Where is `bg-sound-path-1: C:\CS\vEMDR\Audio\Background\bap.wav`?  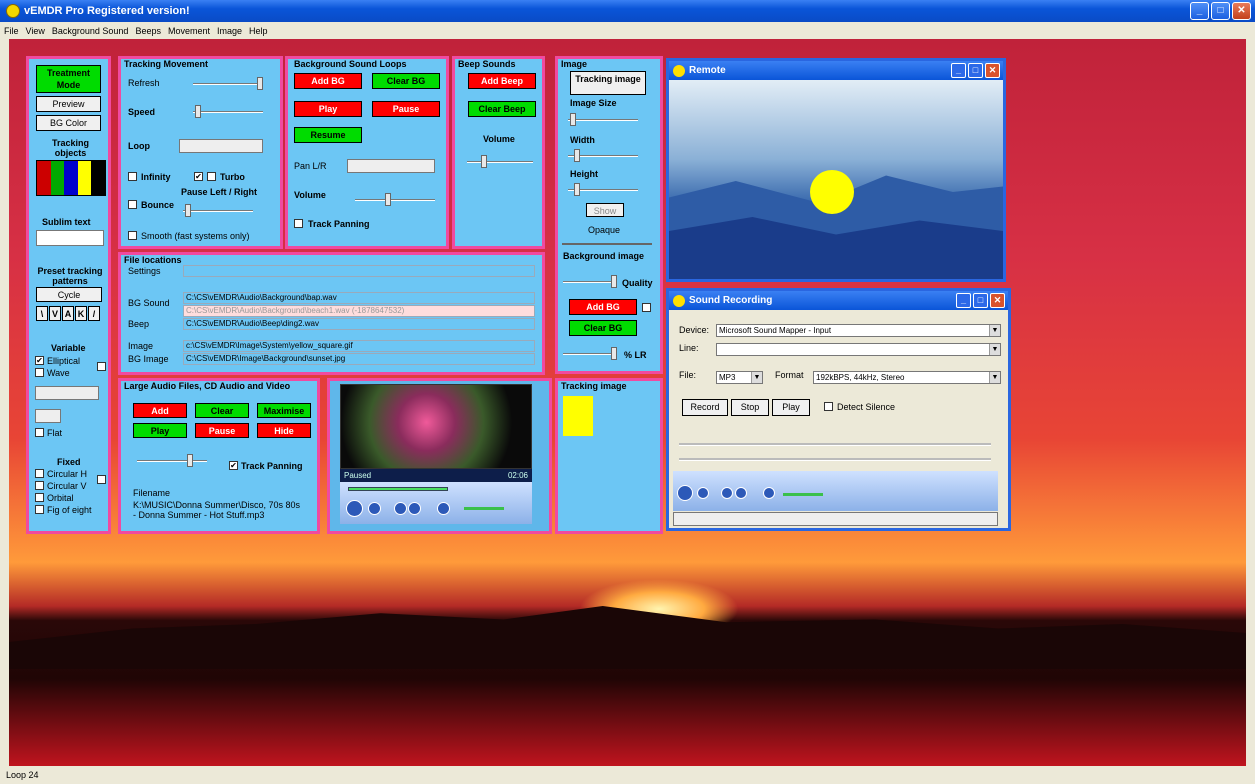 bg-sound-path-1: C:\CS\vEMDR\Audio\Background\bap.wav is located at coordinates (359, 298).